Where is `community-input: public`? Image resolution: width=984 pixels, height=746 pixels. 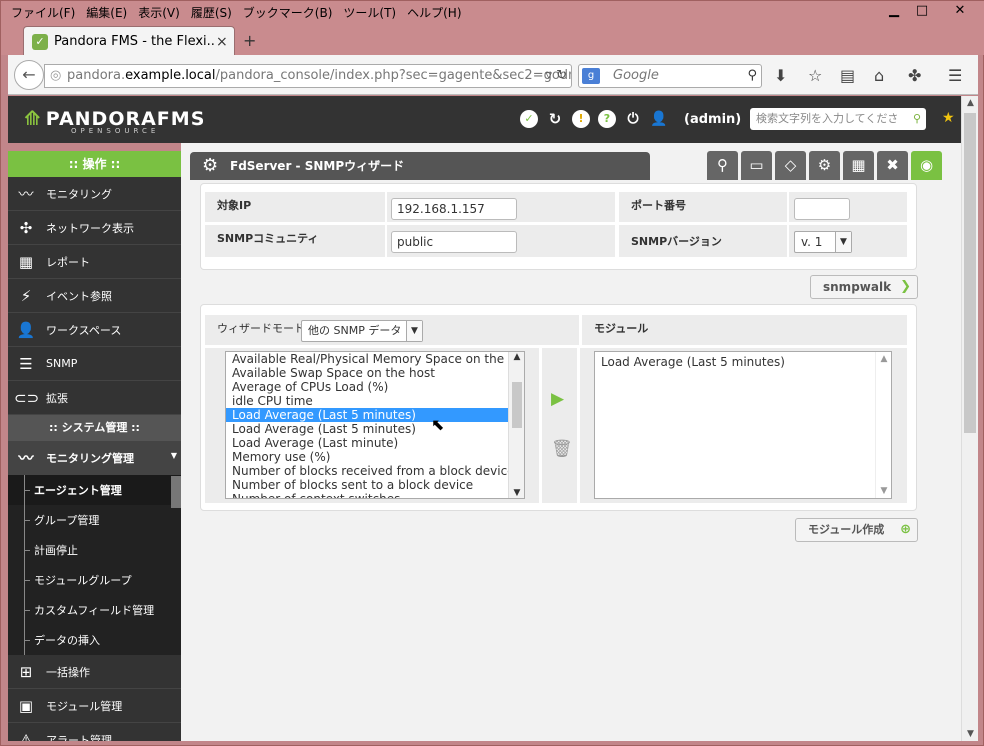 community-input: public is located at coordinates (454, 242).